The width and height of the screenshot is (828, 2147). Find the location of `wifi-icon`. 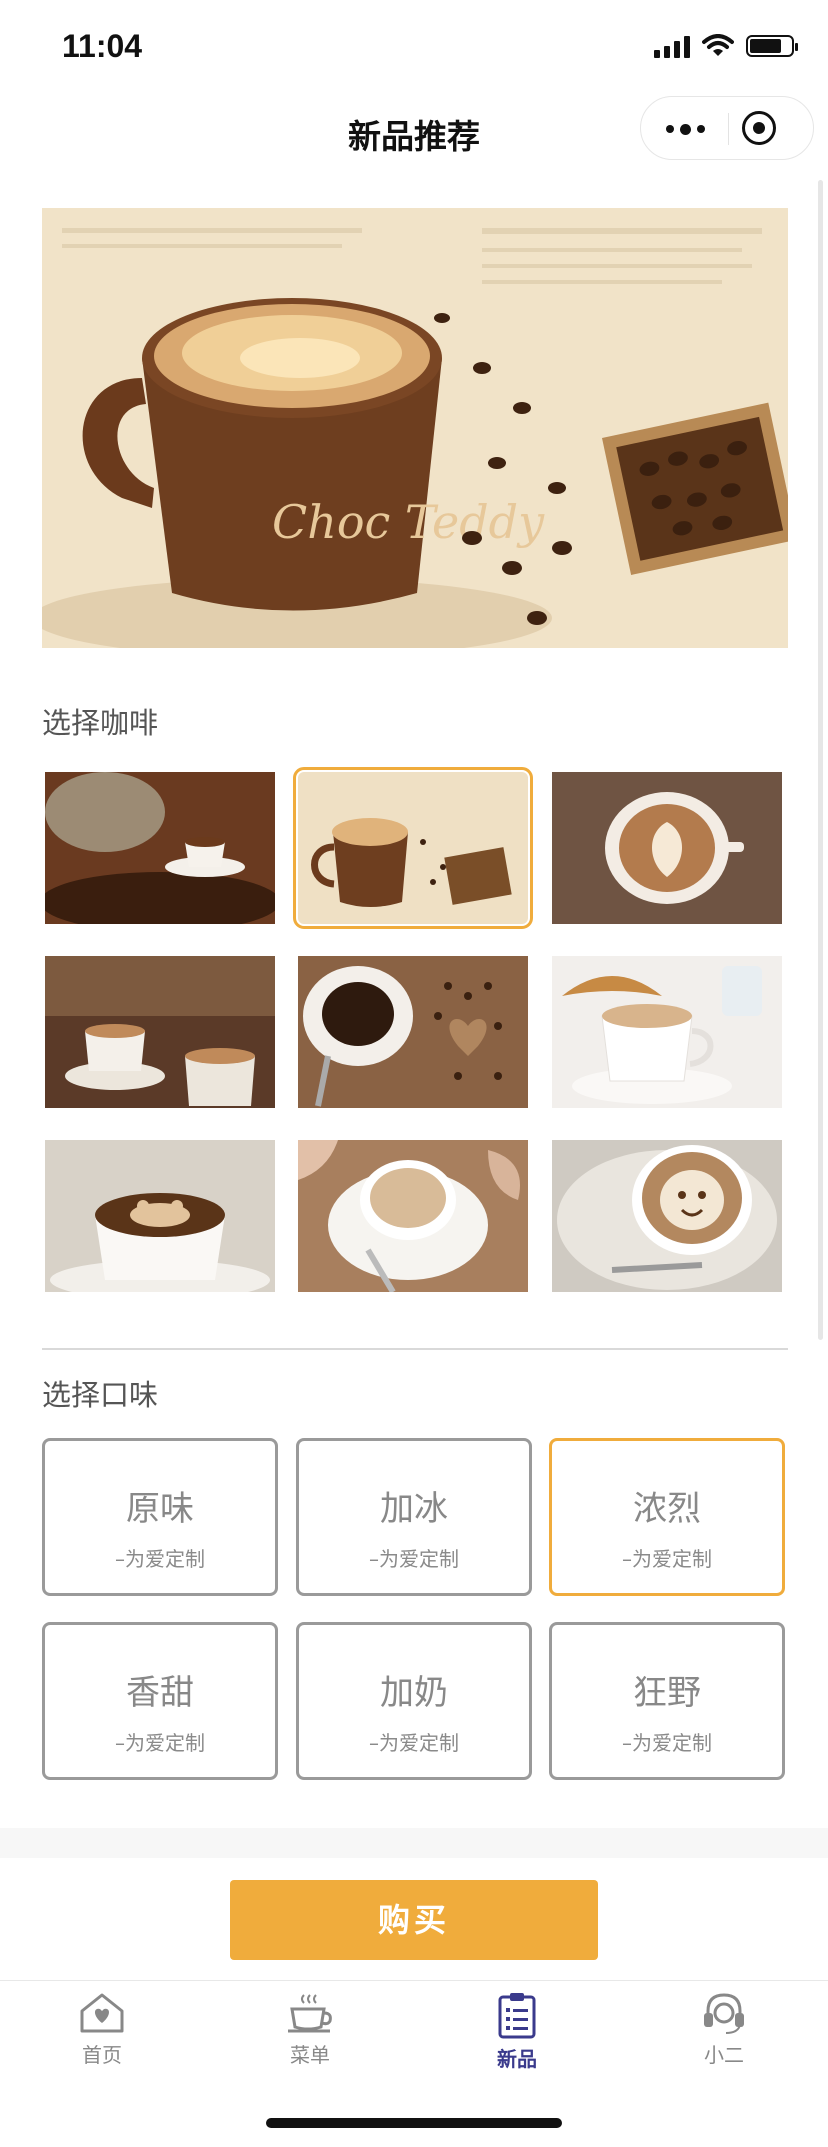

wifi-icon is located at coordinates (718, 45).